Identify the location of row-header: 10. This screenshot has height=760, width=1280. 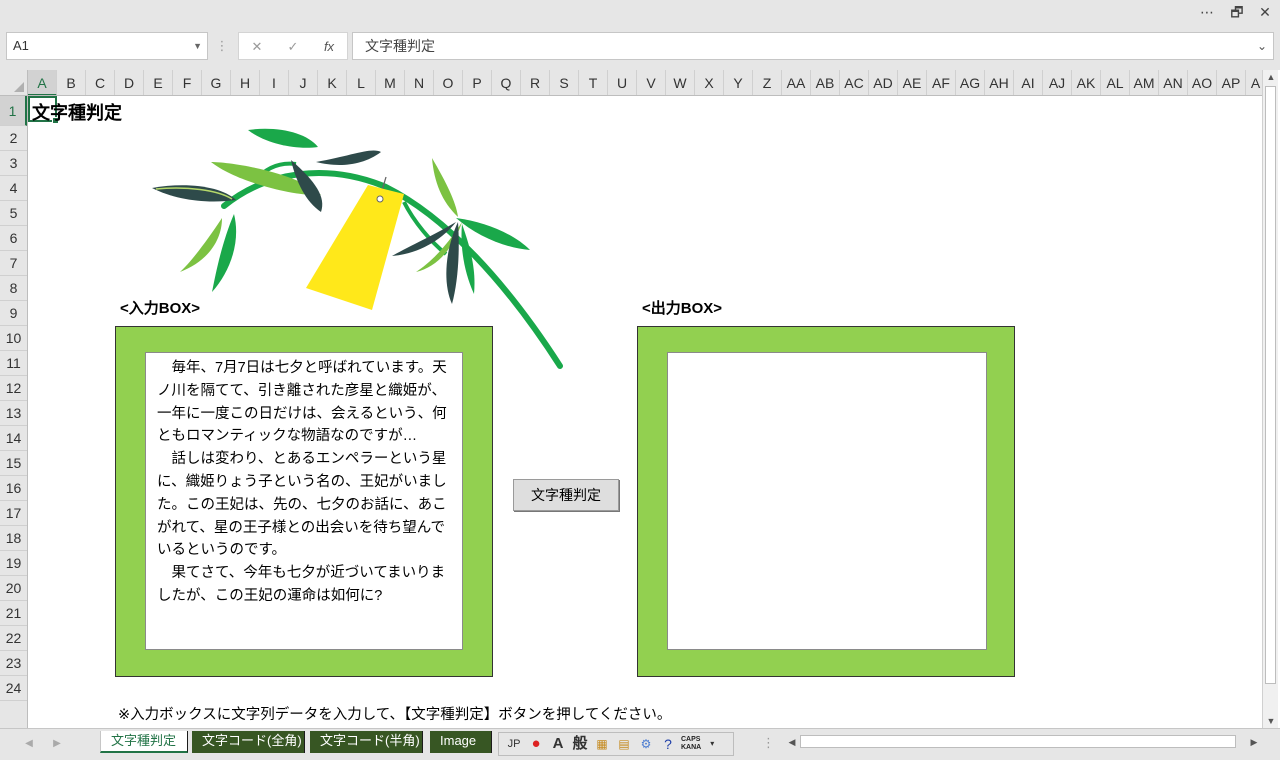
(13, 338).